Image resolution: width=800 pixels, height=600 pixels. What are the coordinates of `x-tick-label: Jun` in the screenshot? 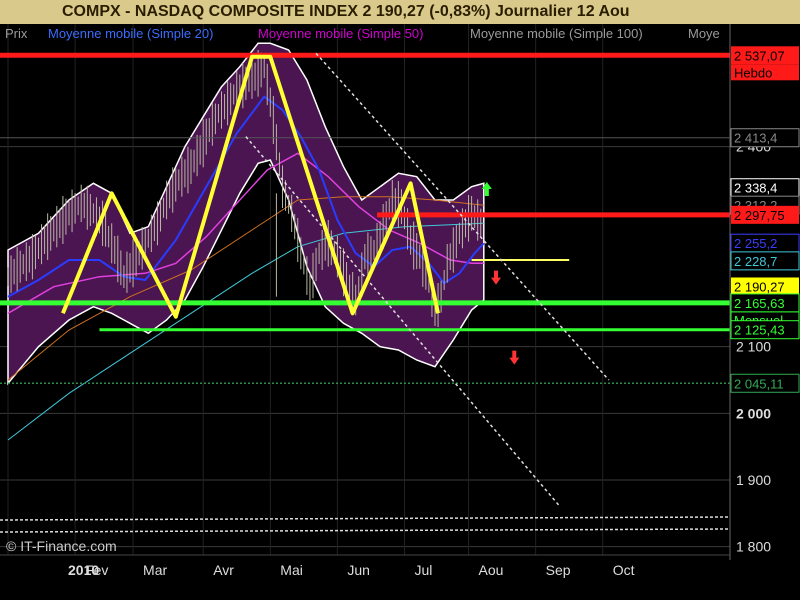 It's located at (358, 570).